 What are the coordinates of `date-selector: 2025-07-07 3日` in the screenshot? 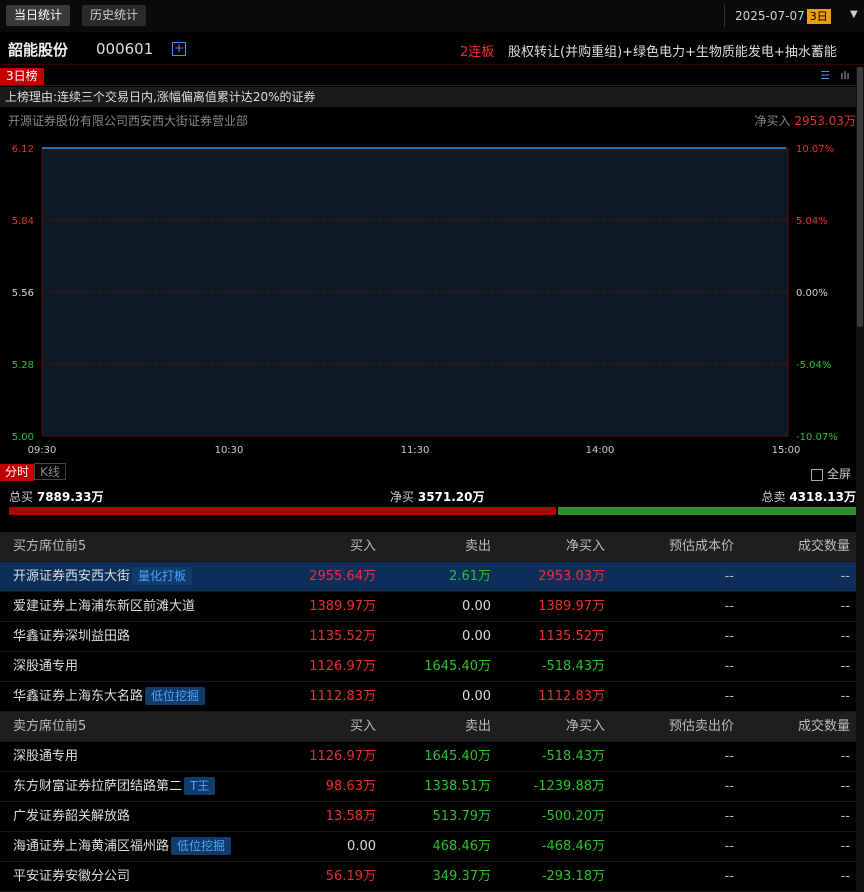 It's located at (777, 16).